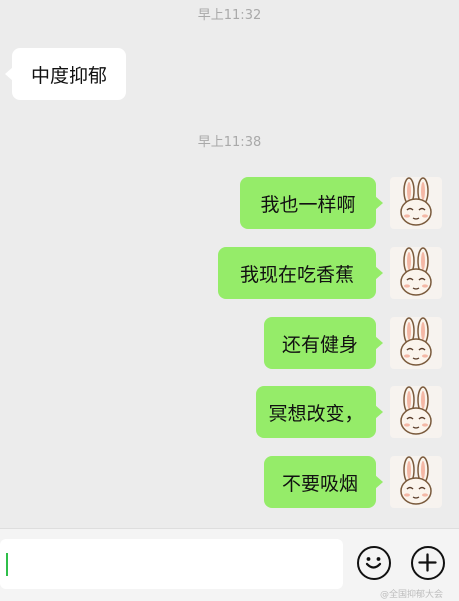  I want to click on text-caret, so click(7, 564).